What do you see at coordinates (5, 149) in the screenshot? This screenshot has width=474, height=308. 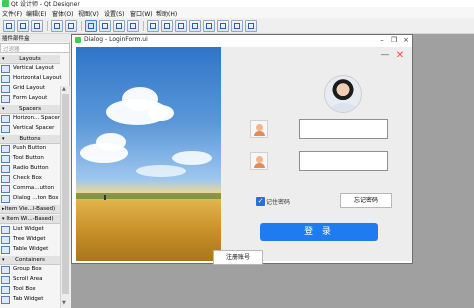 I see `push-button-icon` at bounding box center [5, 149].